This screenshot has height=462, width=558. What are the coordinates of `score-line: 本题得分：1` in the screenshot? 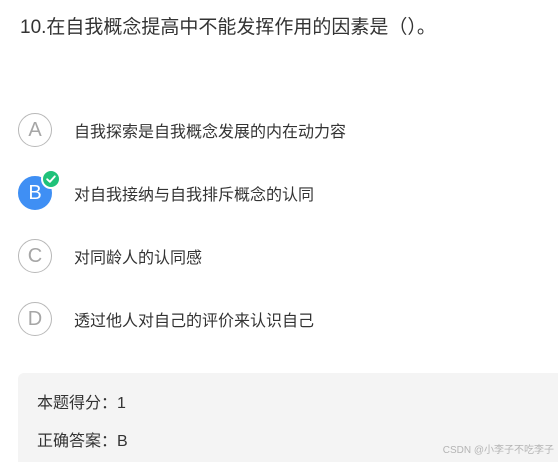 It's located at (81, 401).